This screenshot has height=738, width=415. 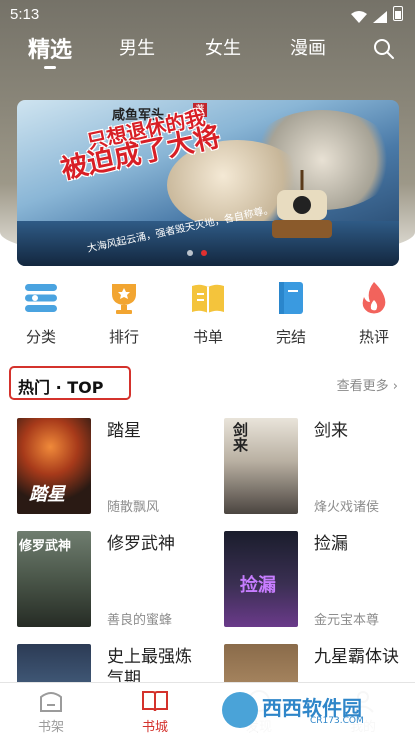 What do you see at coordinates (373, 337) in the screenshot?
I see `shortcut-label: 热评` at bounding box center [373, 337].